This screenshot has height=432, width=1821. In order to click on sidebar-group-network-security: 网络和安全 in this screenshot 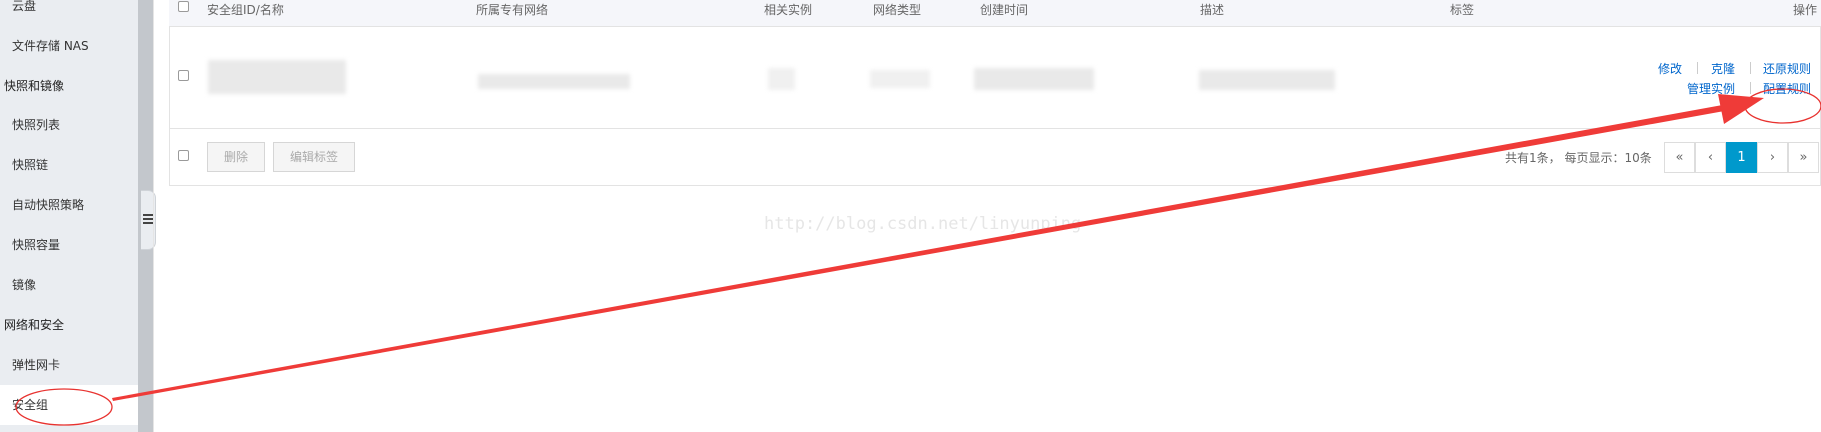, I will do `click(69, 325)`.